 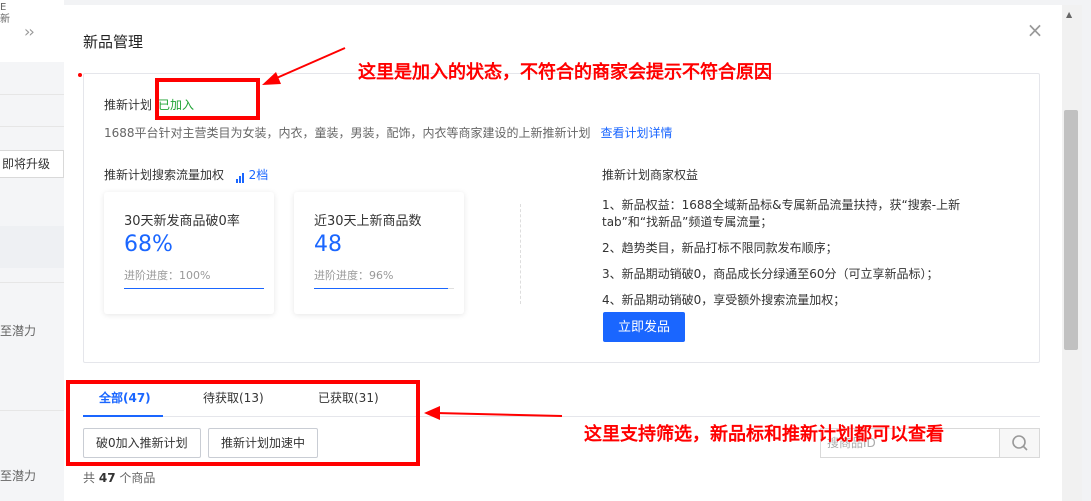 I want to click on product-count: 共 47 个商品, so click(x=119, y=477).